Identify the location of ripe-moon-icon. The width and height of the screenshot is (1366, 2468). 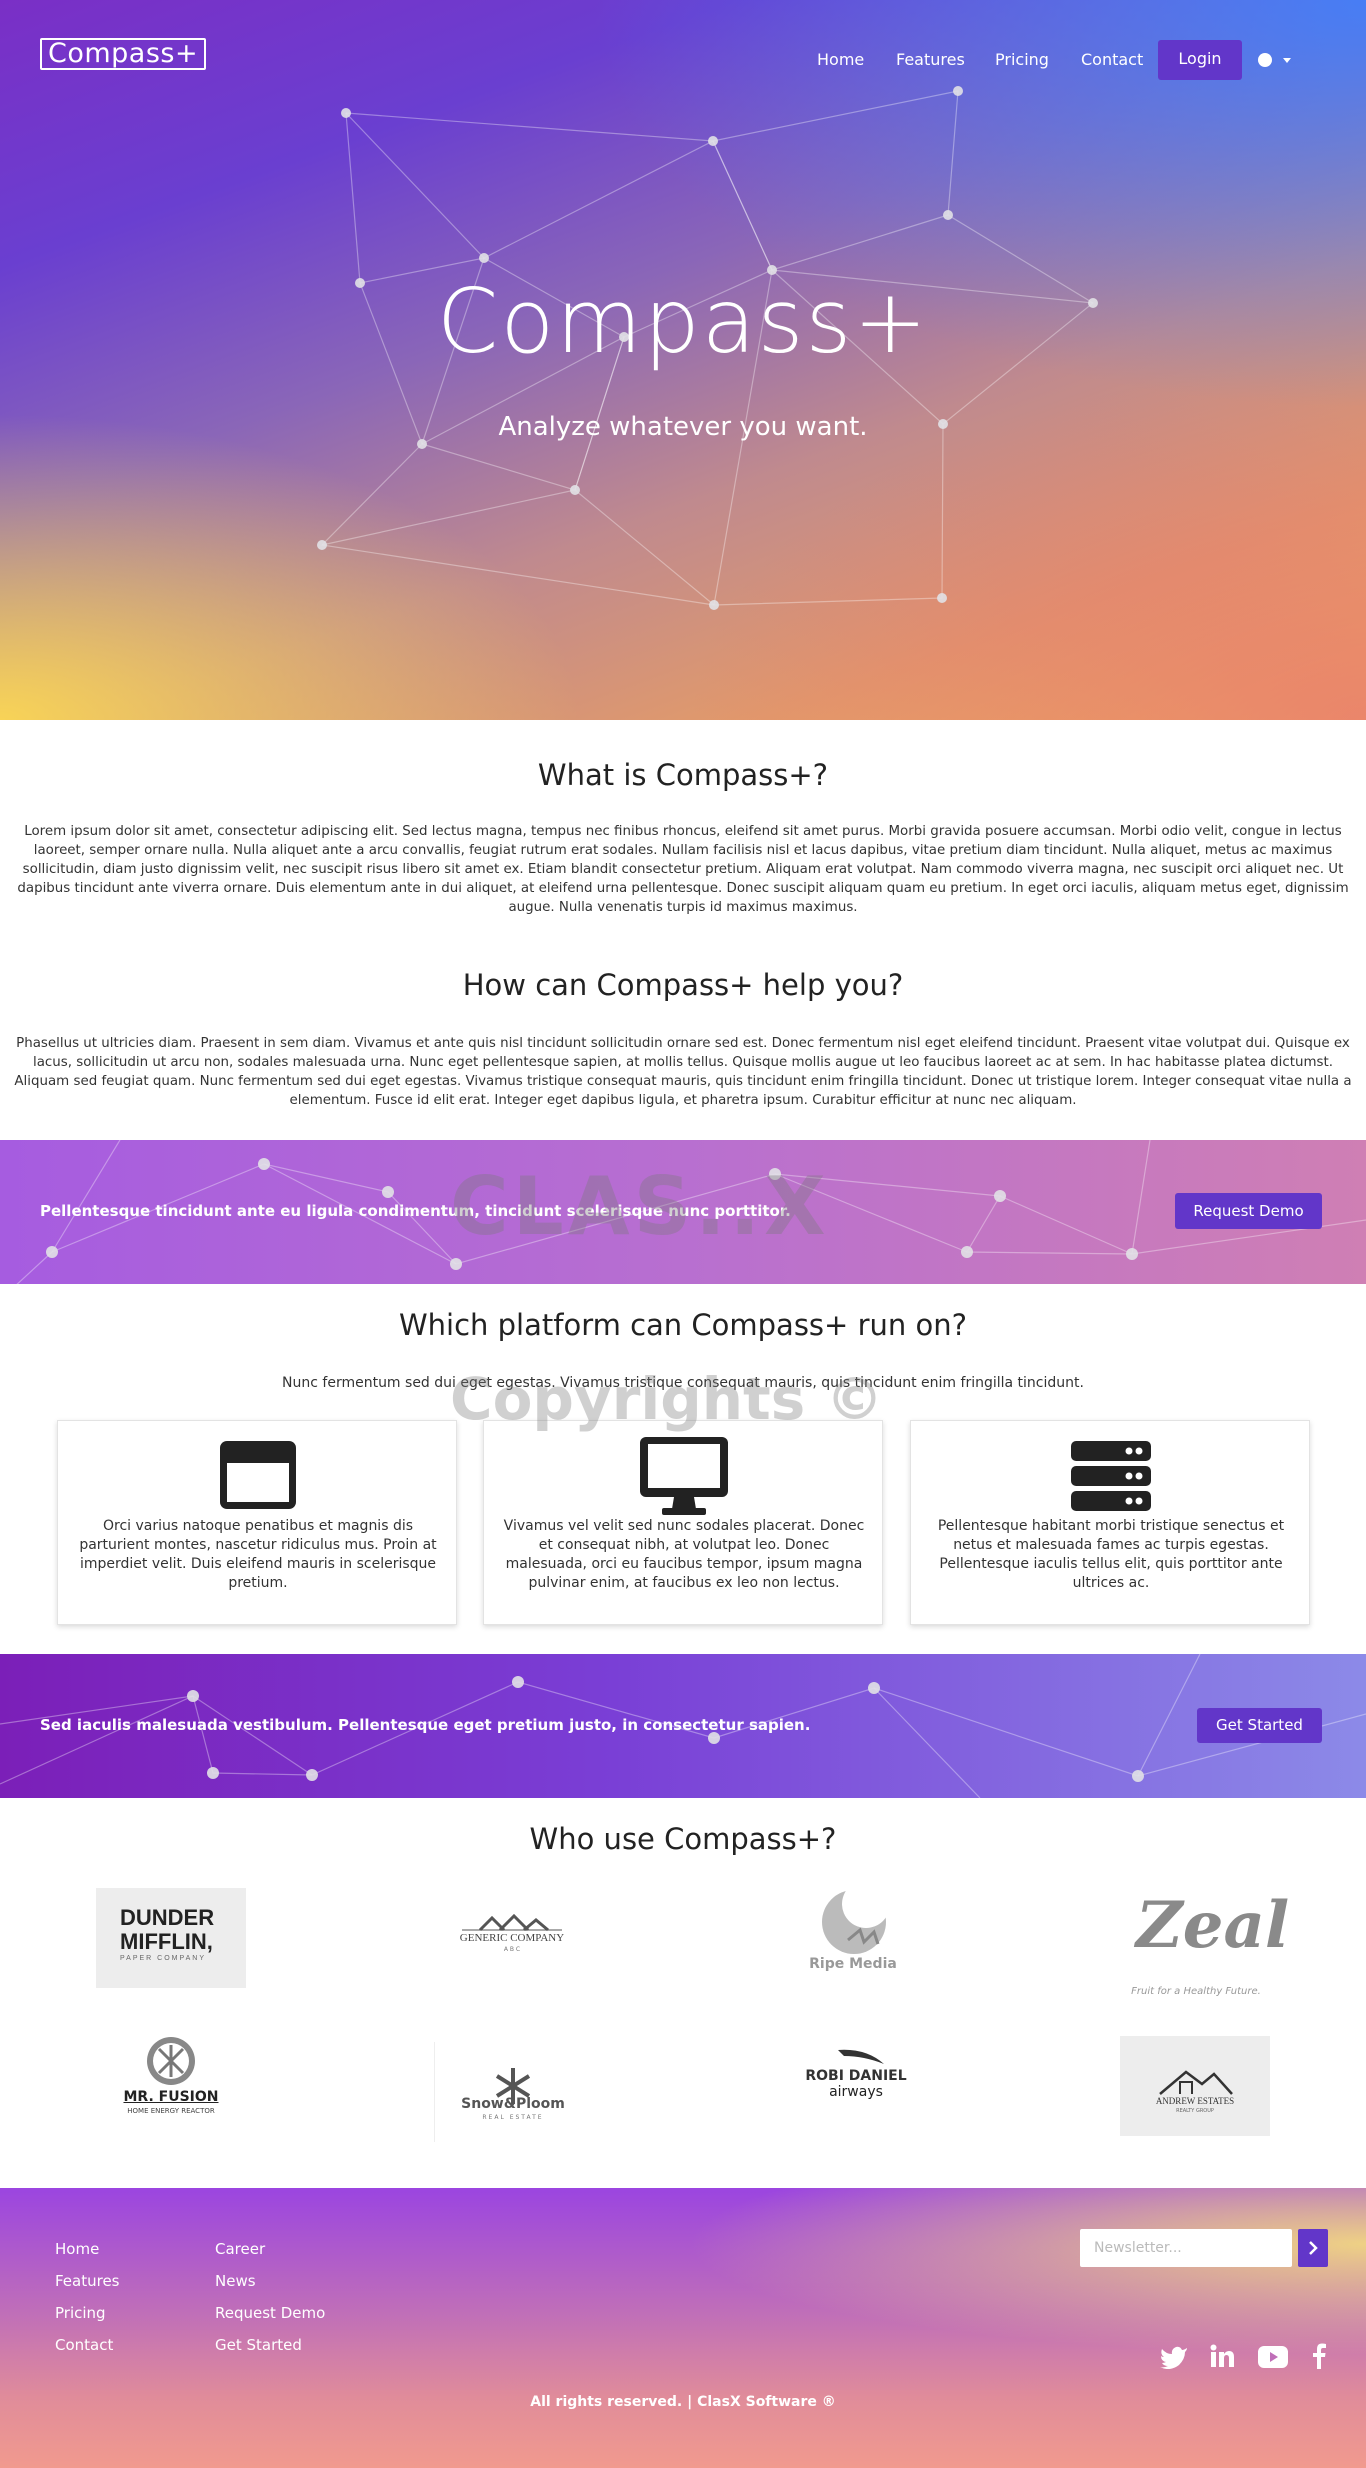
(856, 1920).